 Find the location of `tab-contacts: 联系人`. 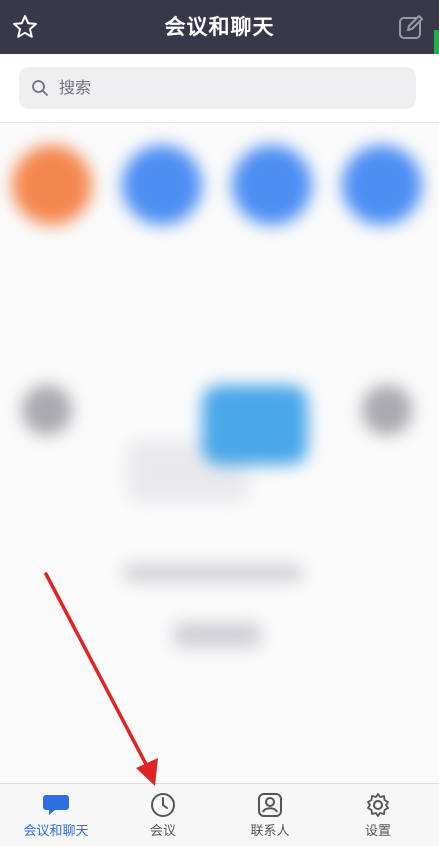

tab-contacts: 联系人 is located at coordinates (270, 815).